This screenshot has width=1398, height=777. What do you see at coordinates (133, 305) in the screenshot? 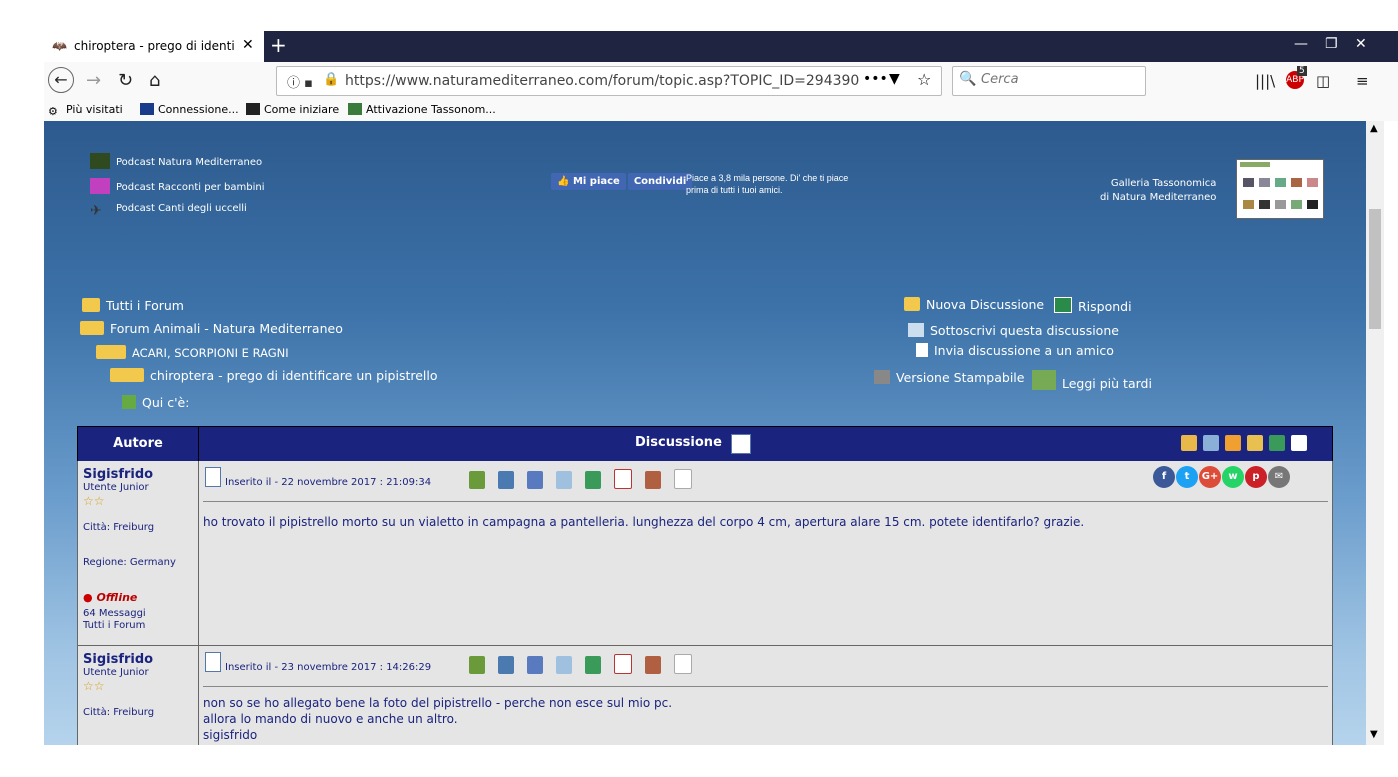
I see `breadcrumb-all-forums: Tutti i Forum` at bounding box center [133, 305].